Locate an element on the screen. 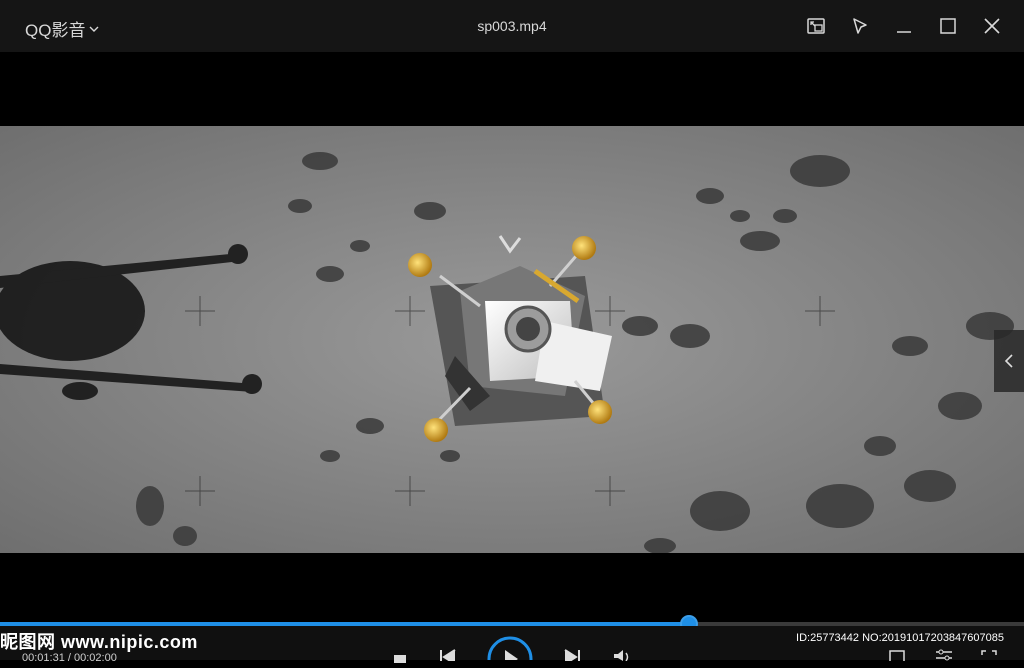 The image size is (1024, 668). previous-button is located at coordinates (448, 657).